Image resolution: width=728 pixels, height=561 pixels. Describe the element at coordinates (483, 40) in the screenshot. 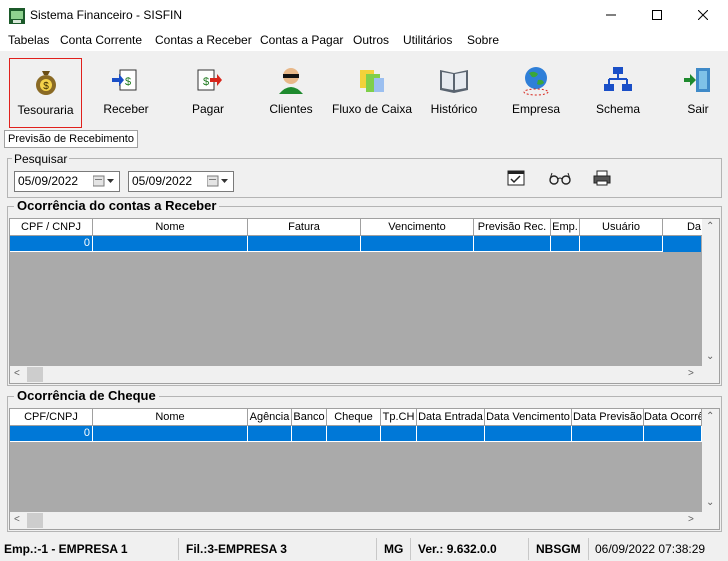

I see `menu-sobre: Sobre` at that location.